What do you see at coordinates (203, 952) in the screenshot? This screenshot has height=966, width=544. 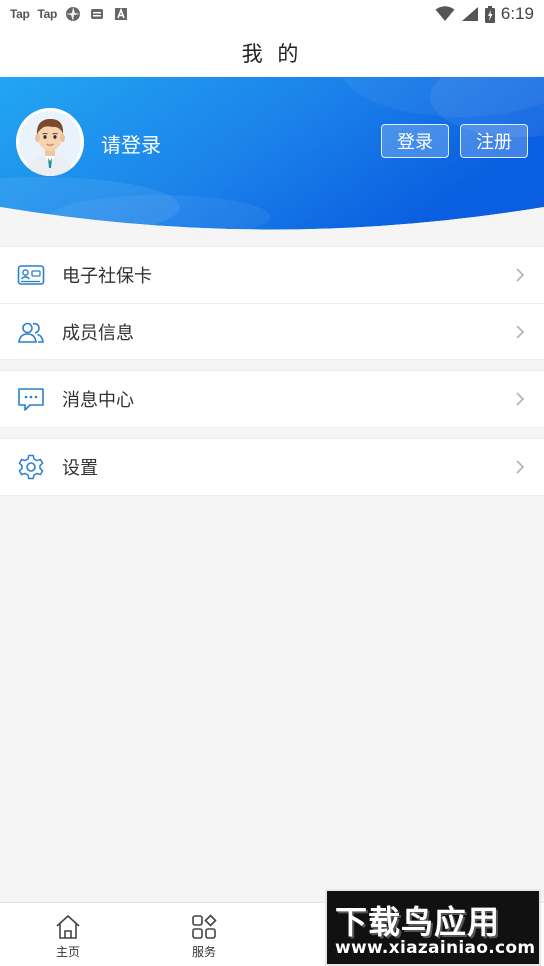 I see `nav-label-services: 服务` at bounding box center [203, 952].